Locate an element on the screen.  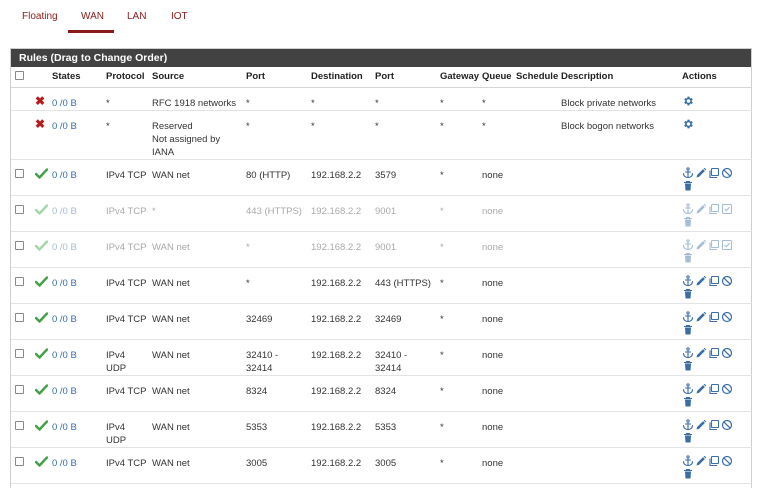
tab-iot: IOT is located at coordinates (179, 22).